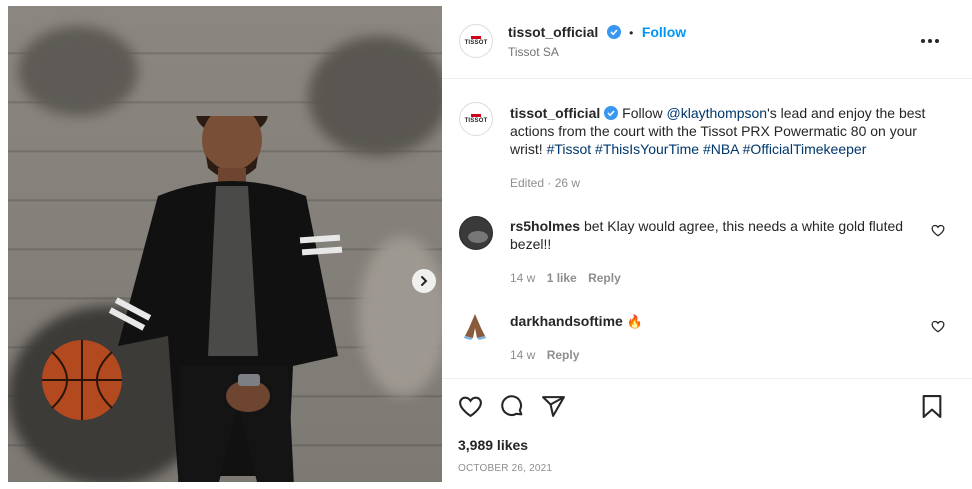  What do you see at coordinates (566, 321) in the screenshot?
I see `comment-username: darkhandsoftime` at bounding box center [566, 321].